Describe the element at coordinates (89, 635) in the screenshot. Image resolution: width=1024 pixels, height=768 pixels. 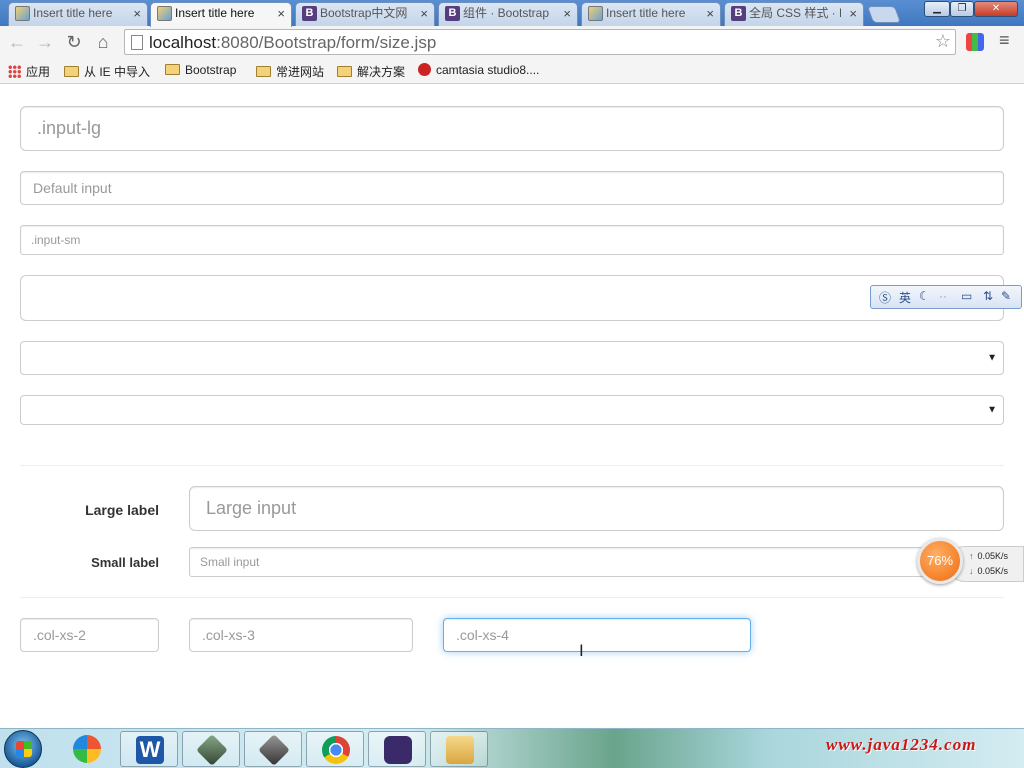
I see `col-xs-2-input` at that location.